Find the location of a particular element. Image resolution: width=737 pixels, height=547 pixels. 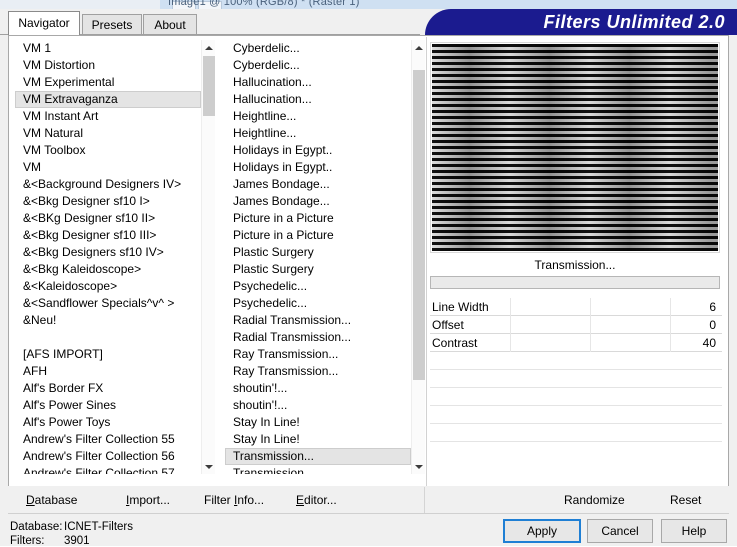

navigator-item: Andrew's Filter Collection 55 is located at coordinates (108, 439).